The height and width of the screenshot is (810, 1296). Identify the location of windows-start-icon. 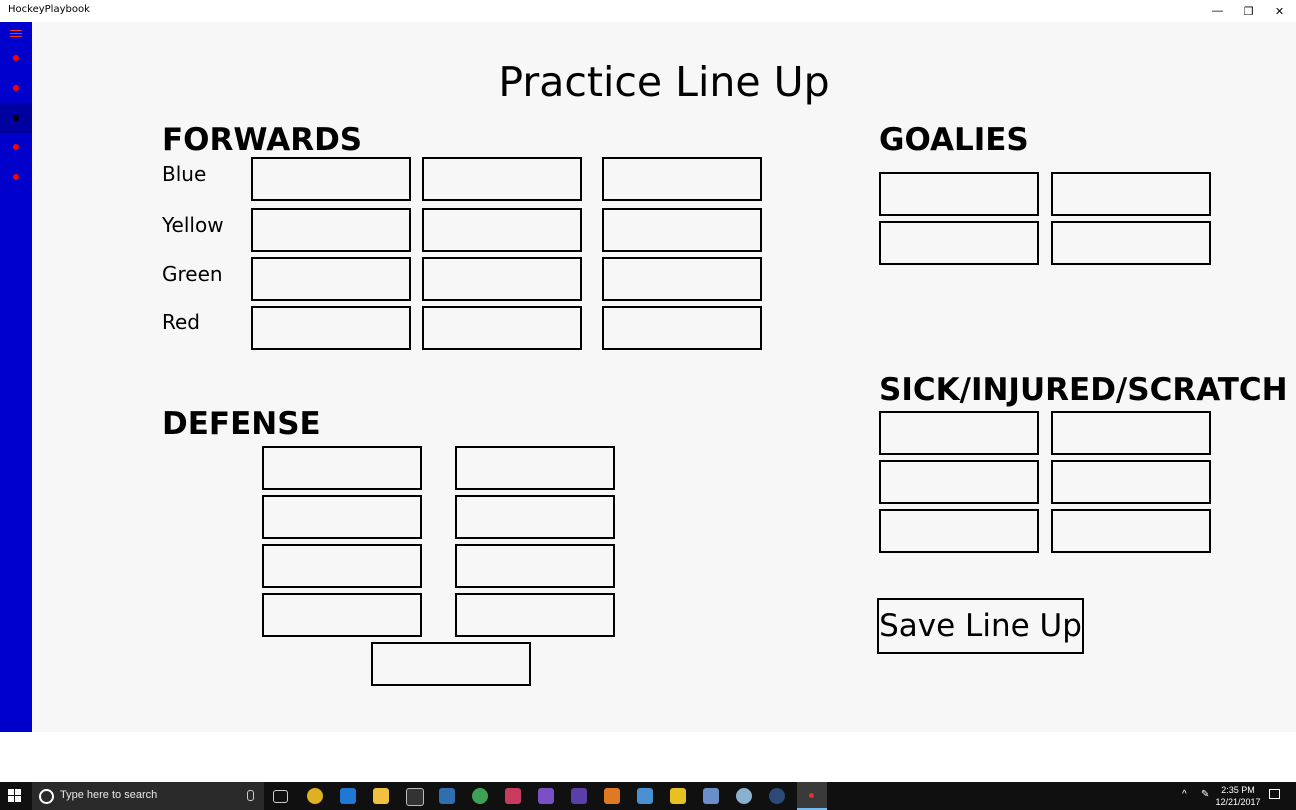
(15, 796).